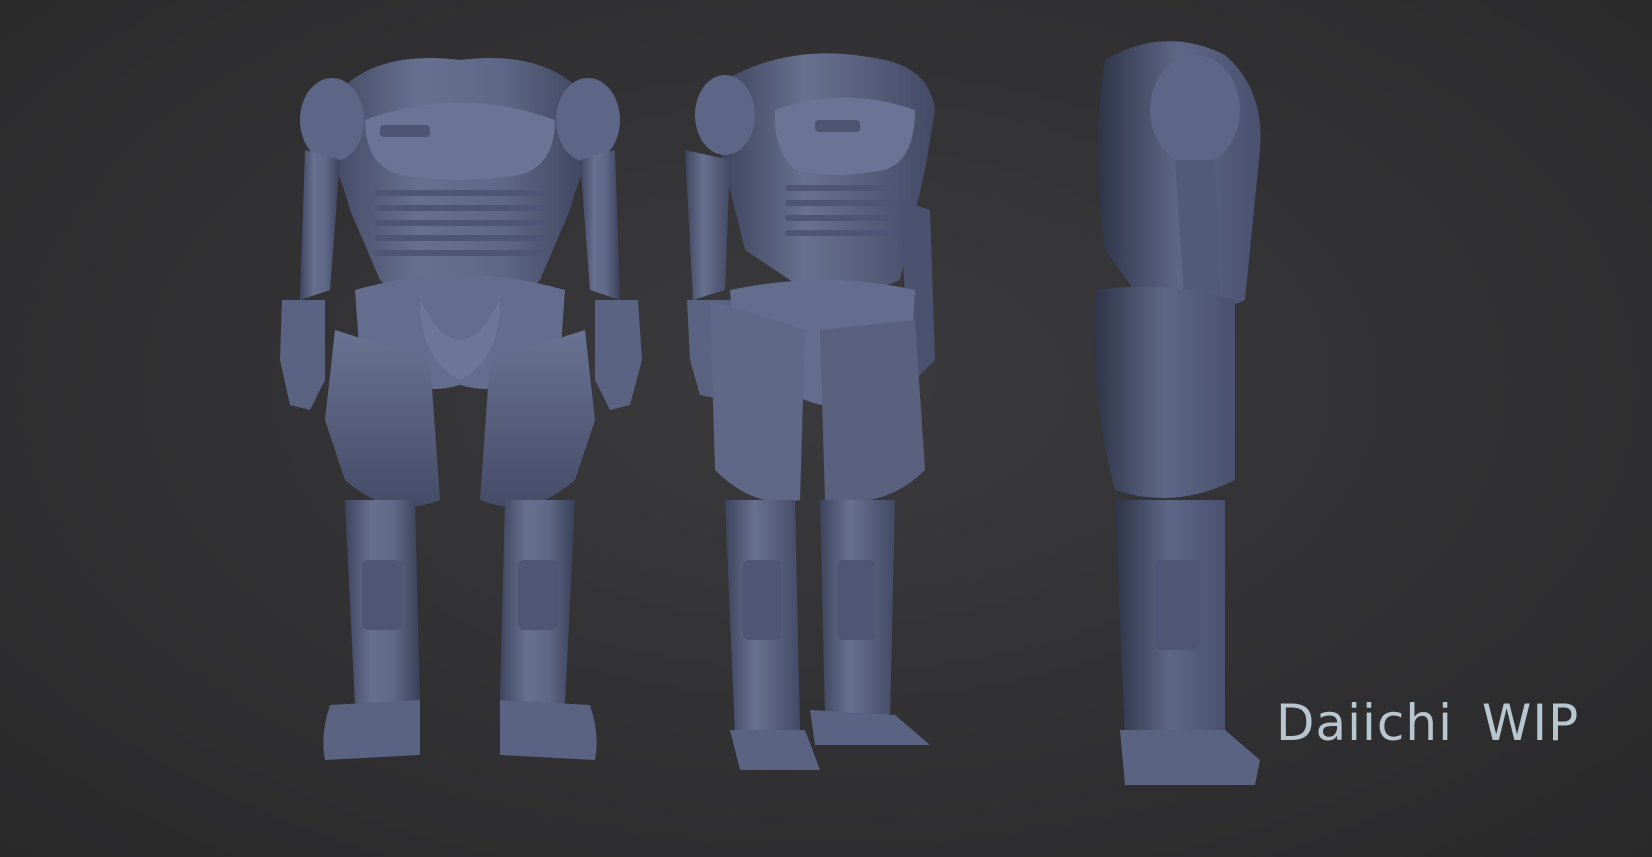  What do you see at coordinates (1428, 723) in the screenshot?
I see `caption-text: Daiichi WIP` at bounding box center [1428, 723].